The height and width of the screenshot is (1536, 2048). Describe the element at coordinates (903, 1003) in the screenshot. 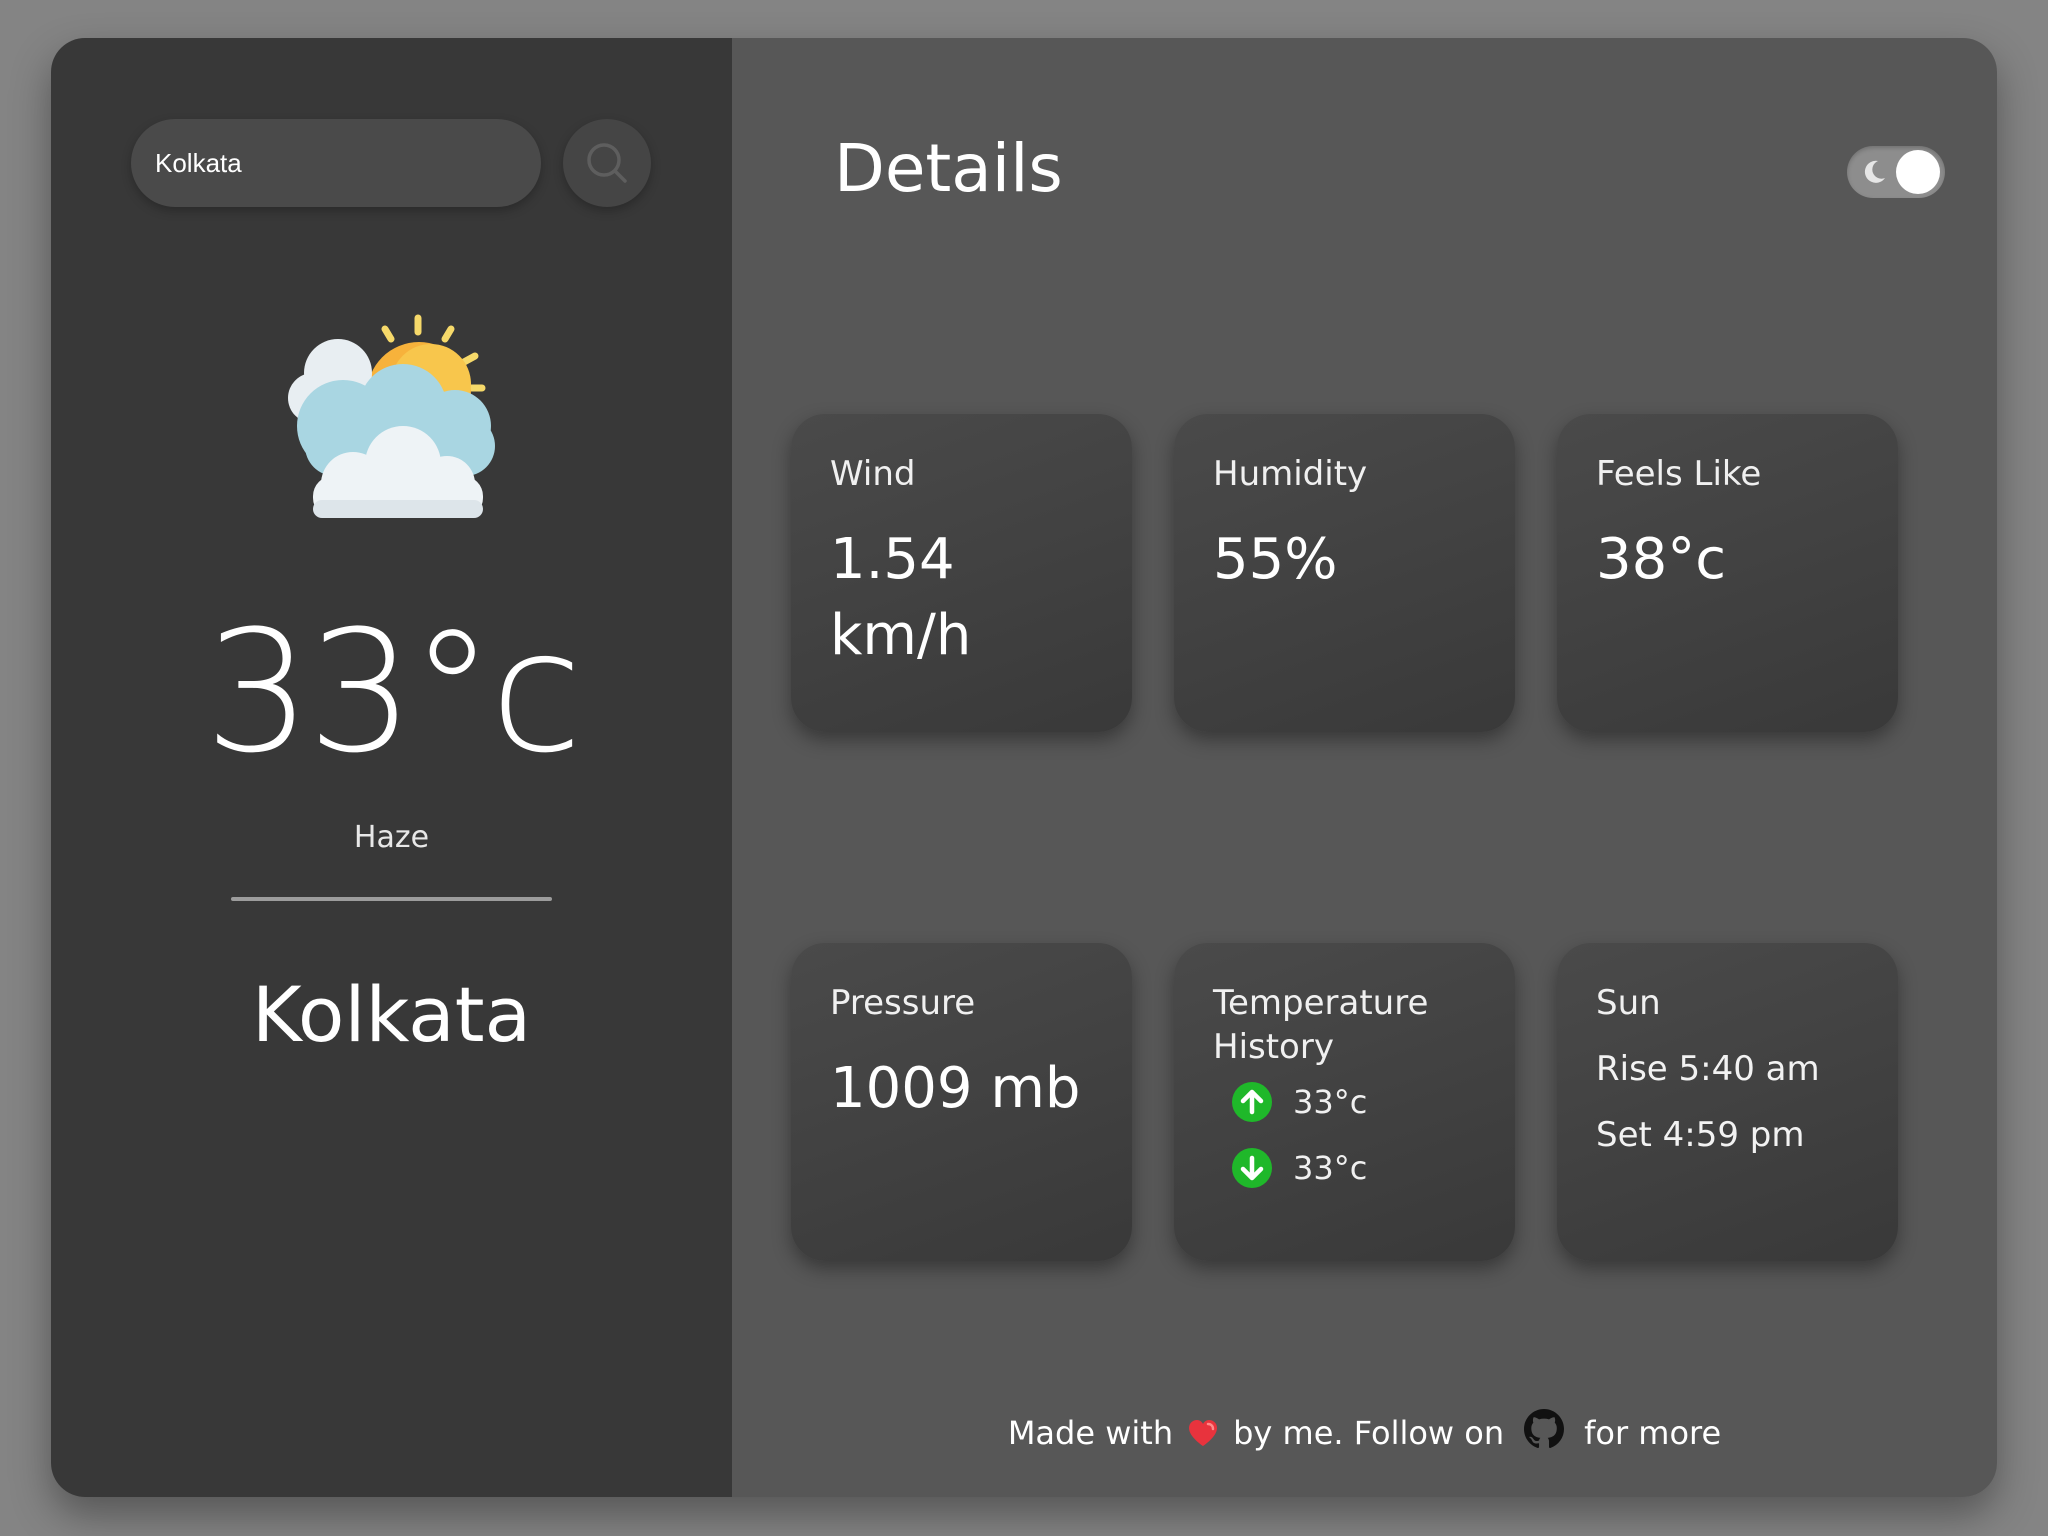

I see `pressure-label: Pressure` at that location.